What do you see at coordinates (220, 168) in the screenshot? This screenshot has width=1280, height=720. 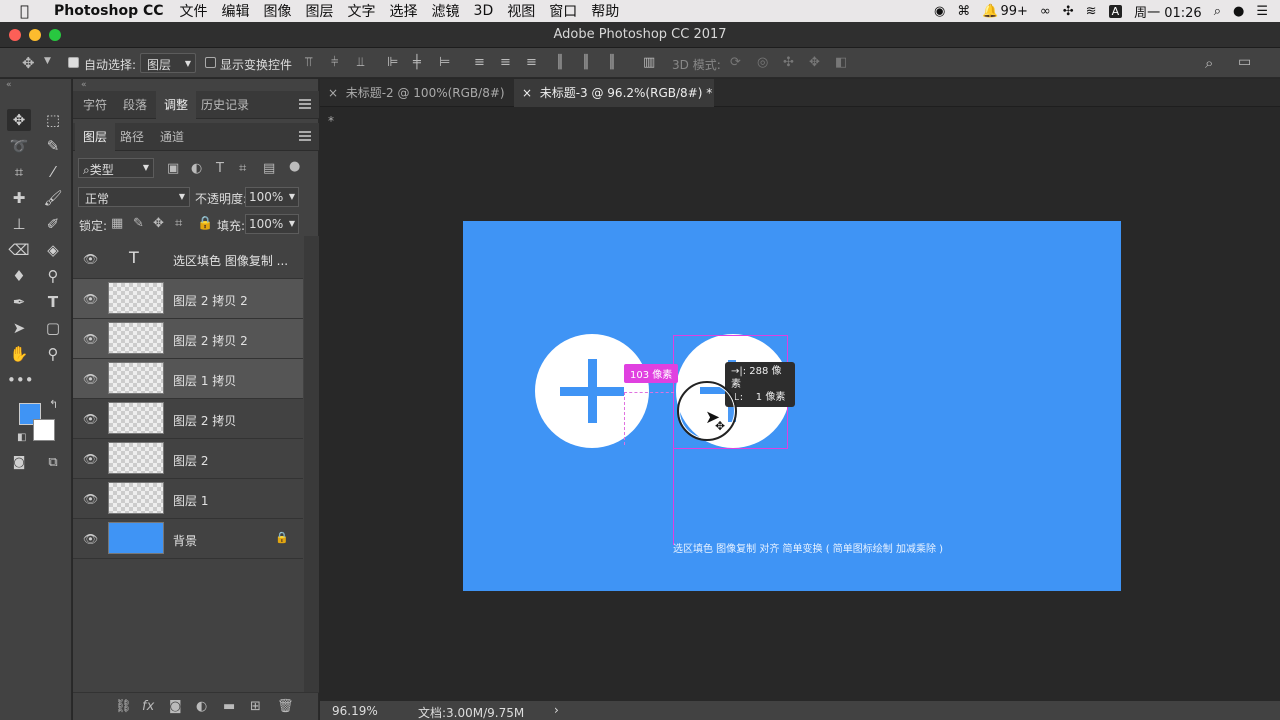 I see `filter-type-icon: T` at bounding box center [220, 168].